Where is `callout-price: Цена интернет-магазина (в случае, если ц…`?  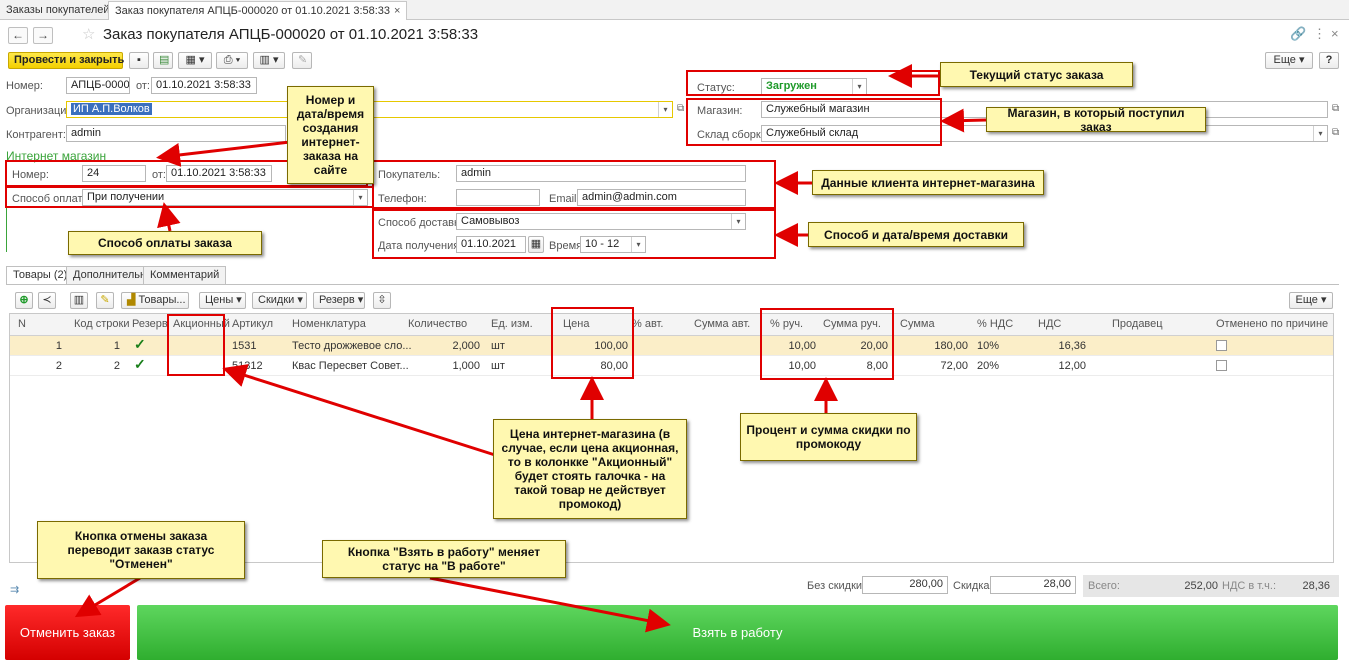
callout-price: Цена интернет-магазина (в случае, если ц… is located at coordinates (590, 469).